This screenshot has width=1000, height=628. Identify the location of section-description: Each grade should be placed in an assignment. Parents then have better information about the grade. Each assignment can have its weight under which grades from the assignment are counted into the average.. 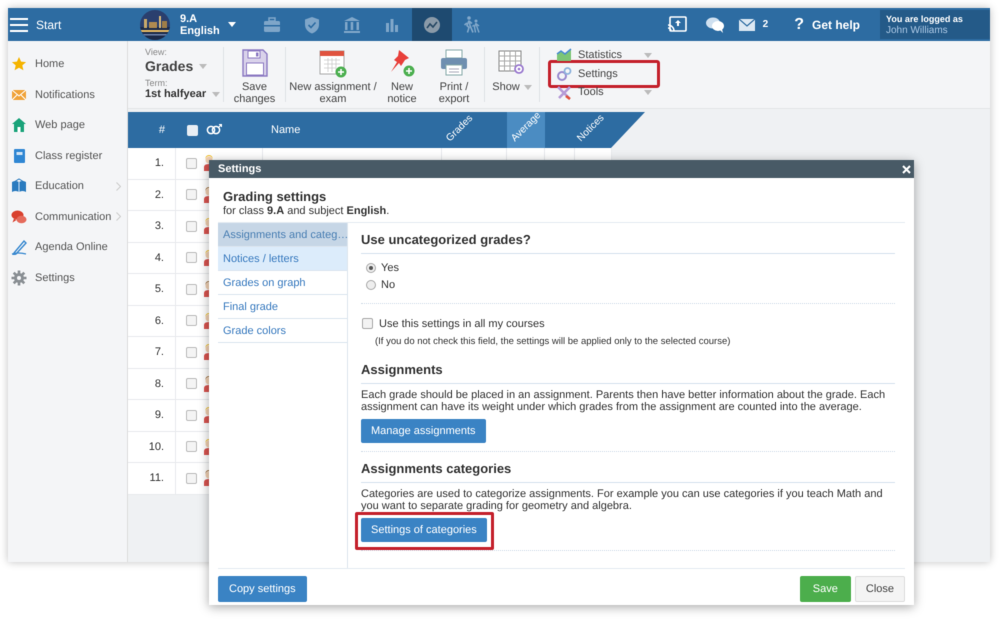
(623, 401).